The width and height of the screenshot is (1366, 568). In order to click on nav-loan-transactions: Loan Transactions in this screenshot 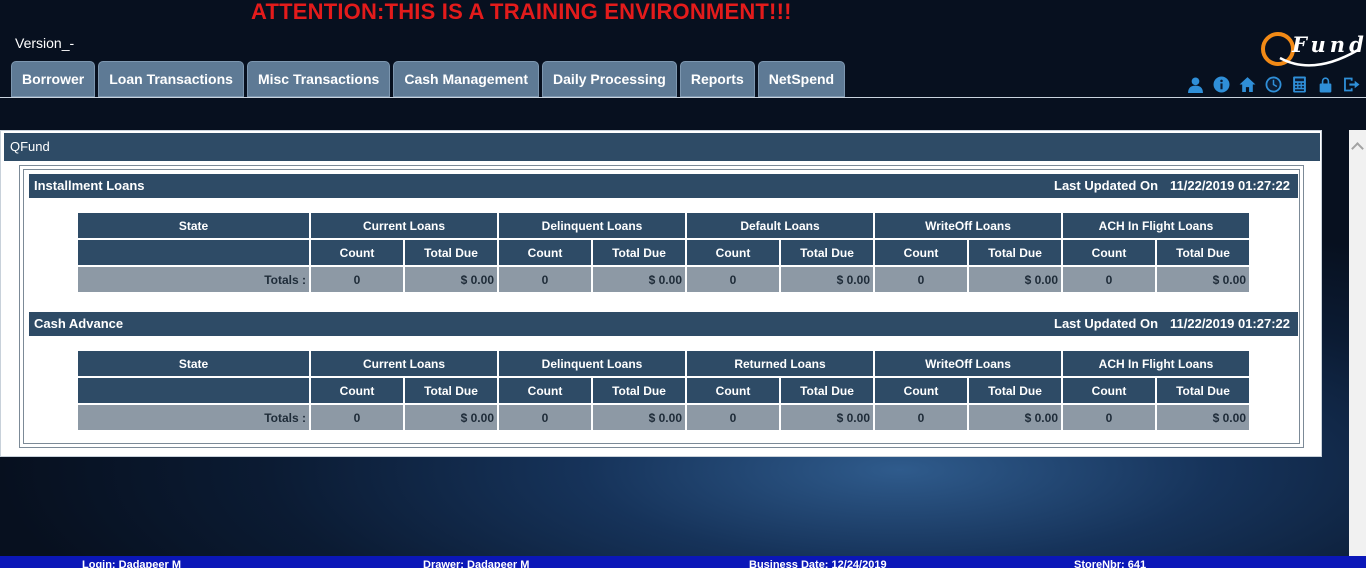, I will do `click(171, 79)`.